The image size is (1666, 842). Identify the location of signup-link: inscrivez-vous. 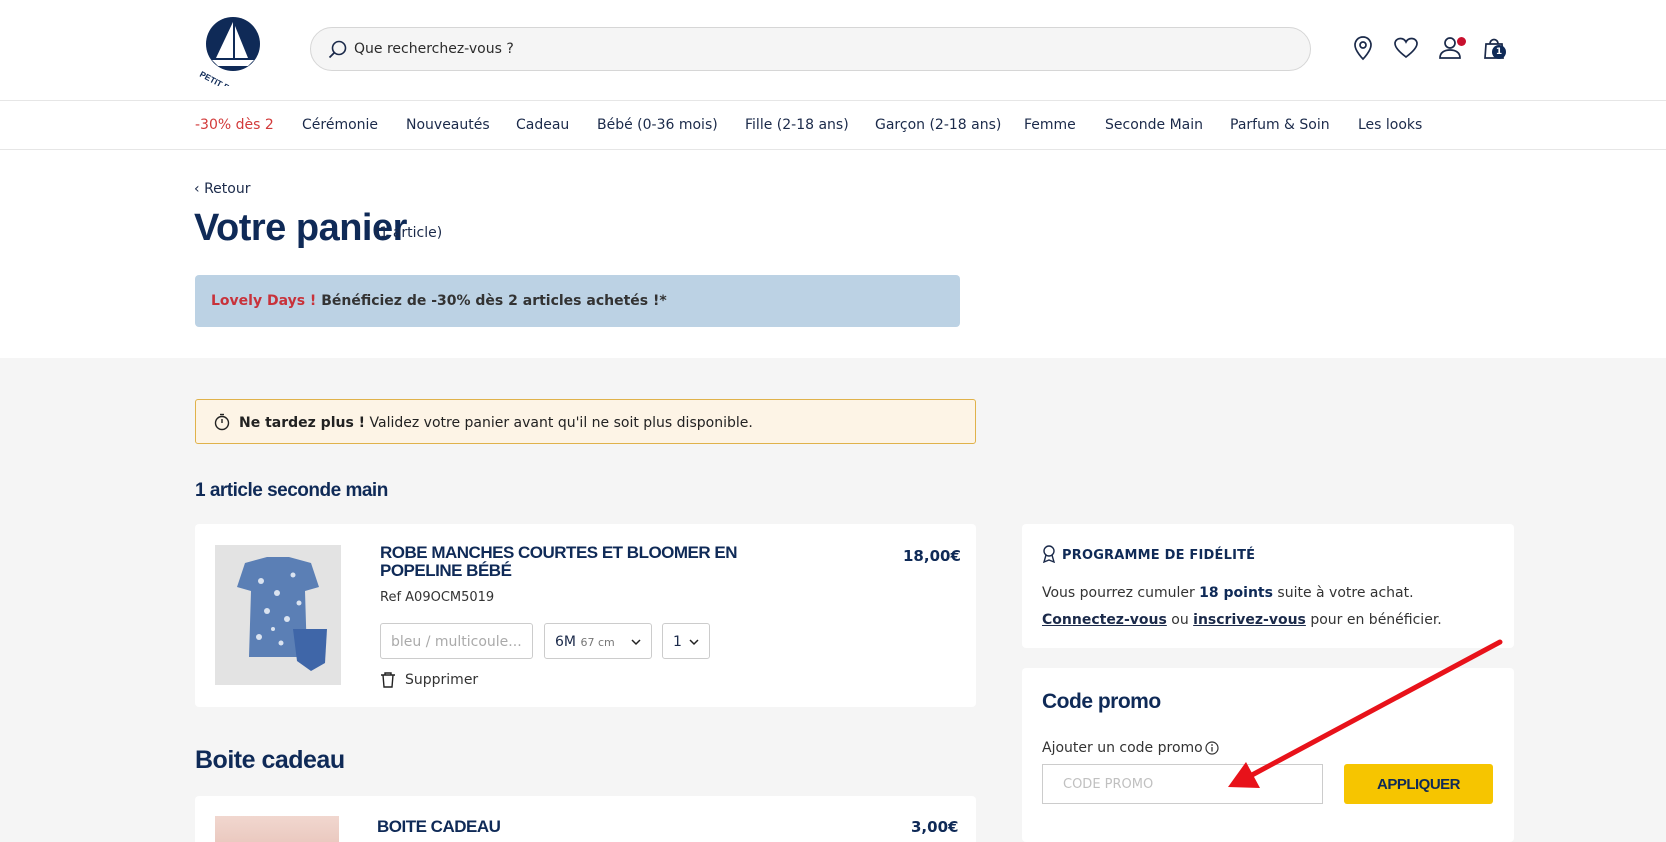
(1249, 620).